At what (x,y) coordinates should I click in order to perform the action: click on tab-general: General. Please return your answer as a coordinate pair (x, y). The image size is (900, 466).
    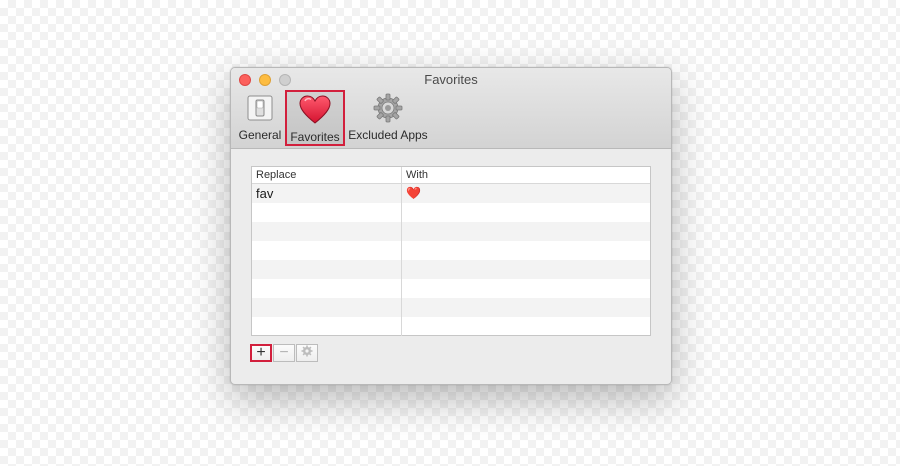
    Looking at the image, I should click on (260, 118).